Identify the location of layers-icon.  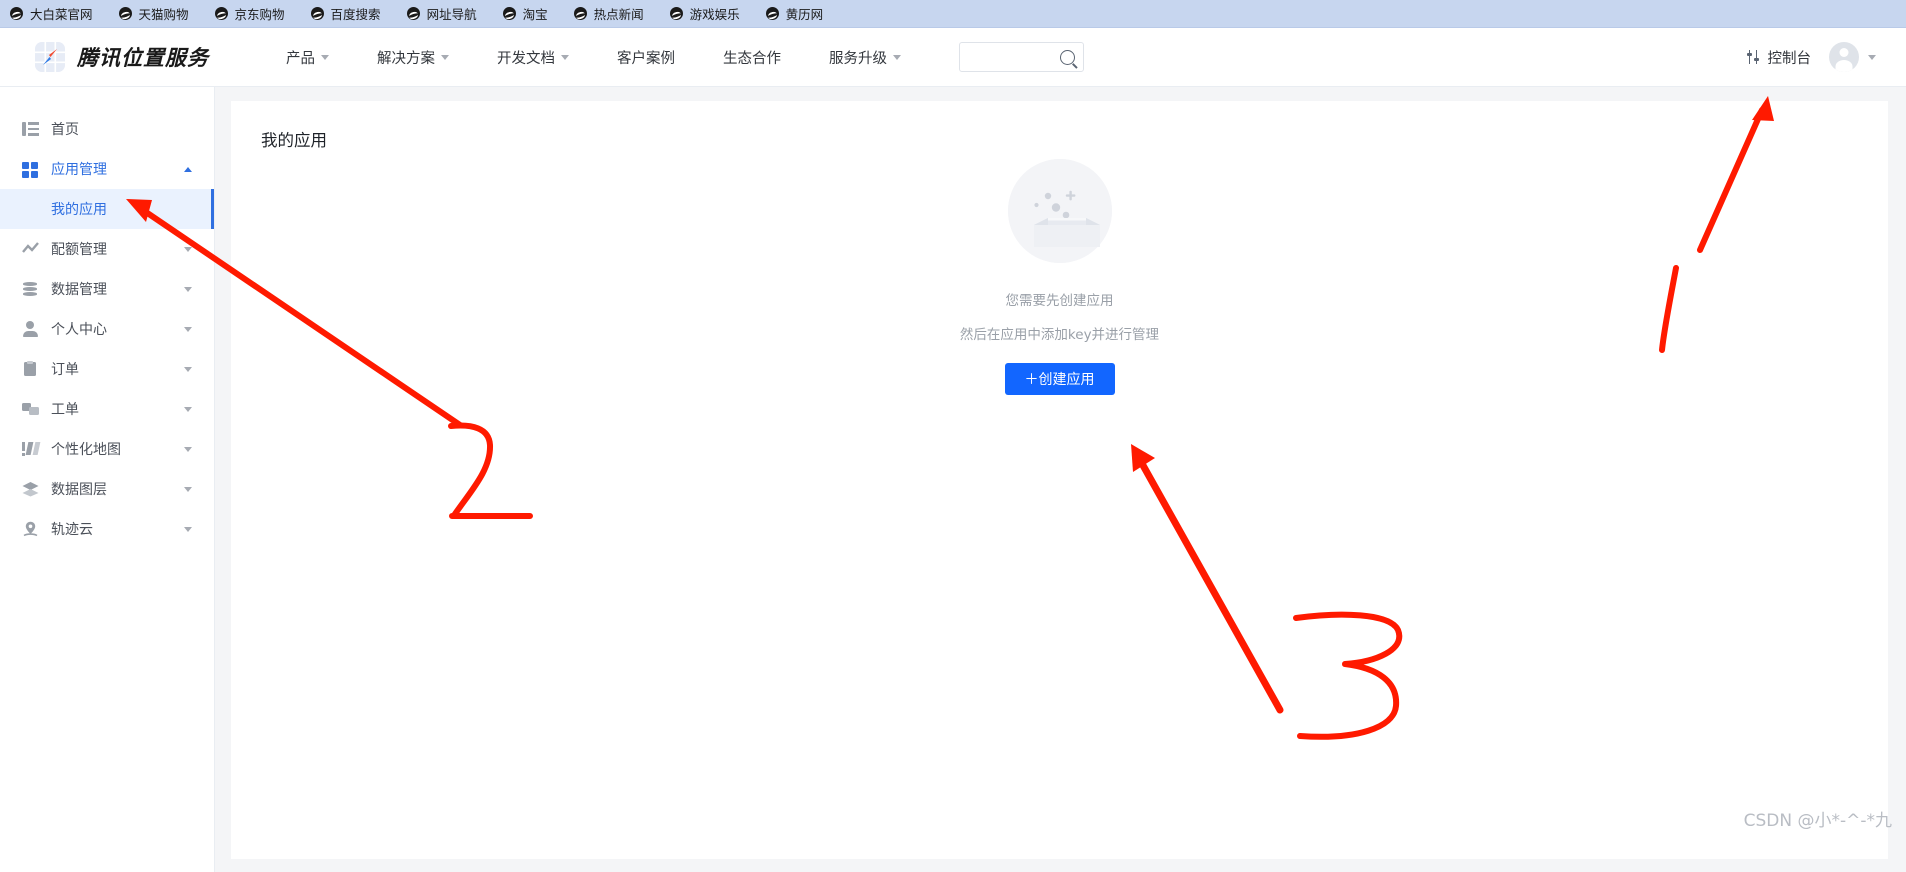
(30, 489).